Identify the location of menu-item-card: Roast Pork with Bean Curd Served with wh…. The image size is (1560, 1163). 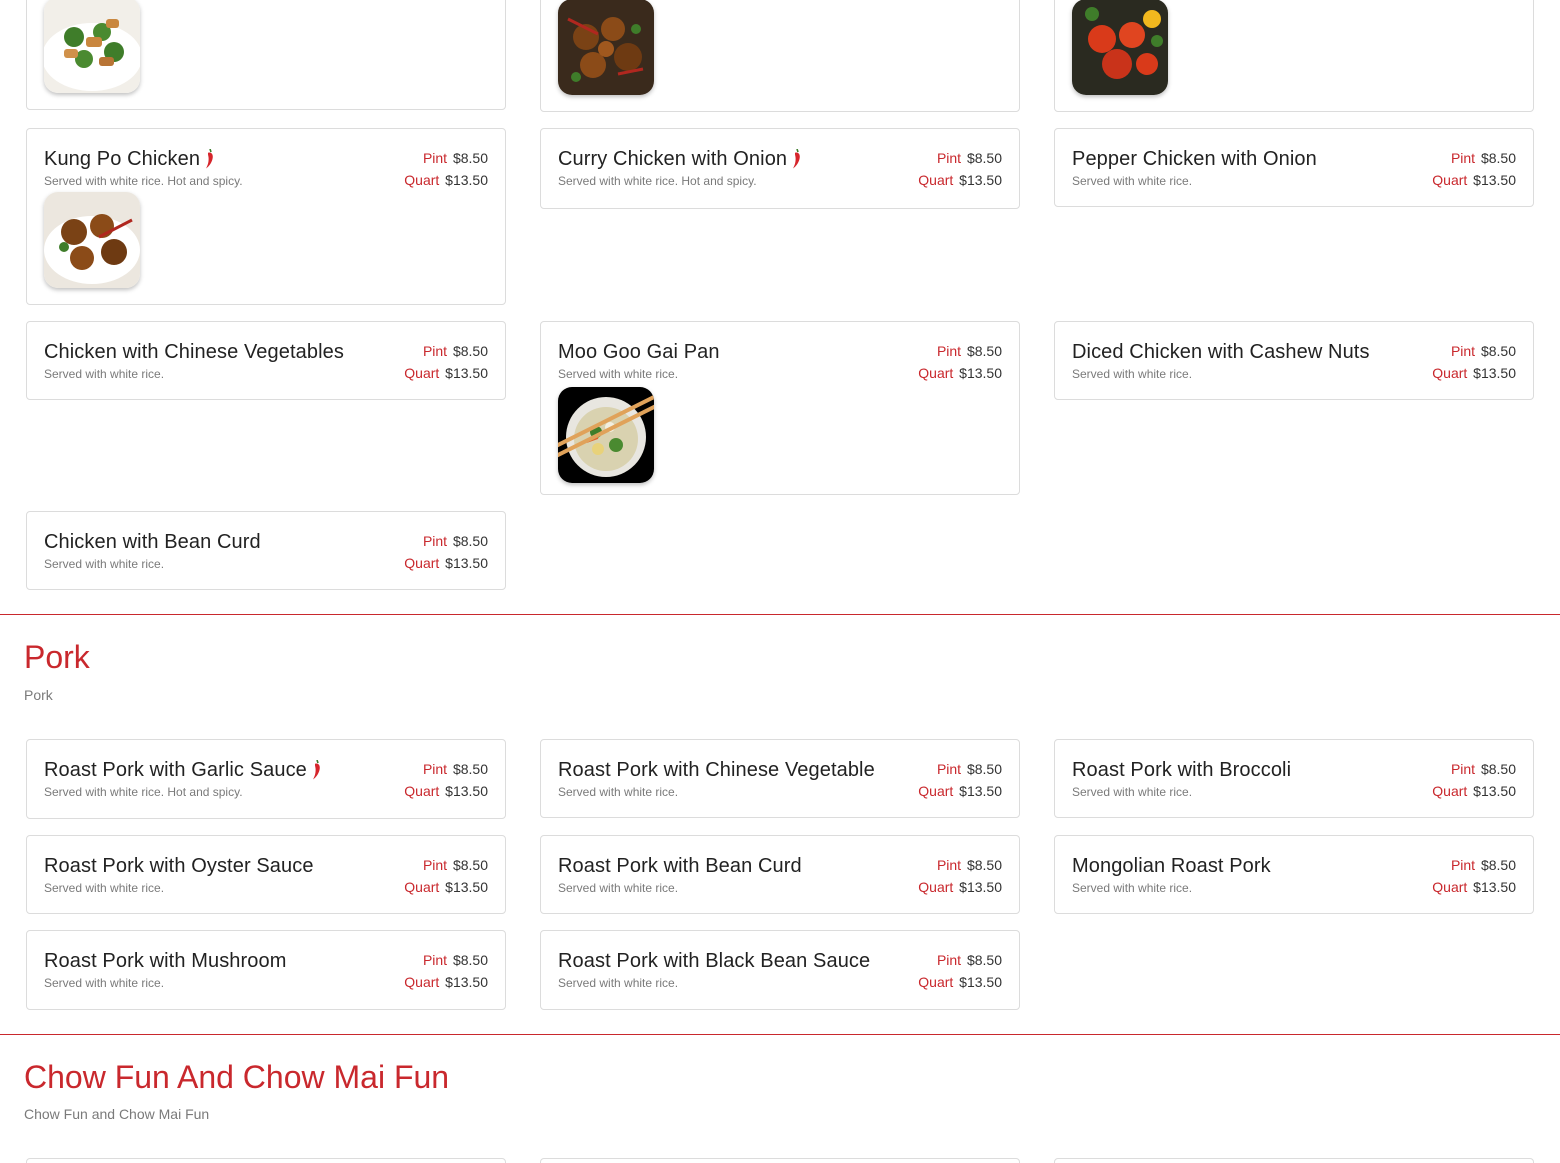
(780, 874).